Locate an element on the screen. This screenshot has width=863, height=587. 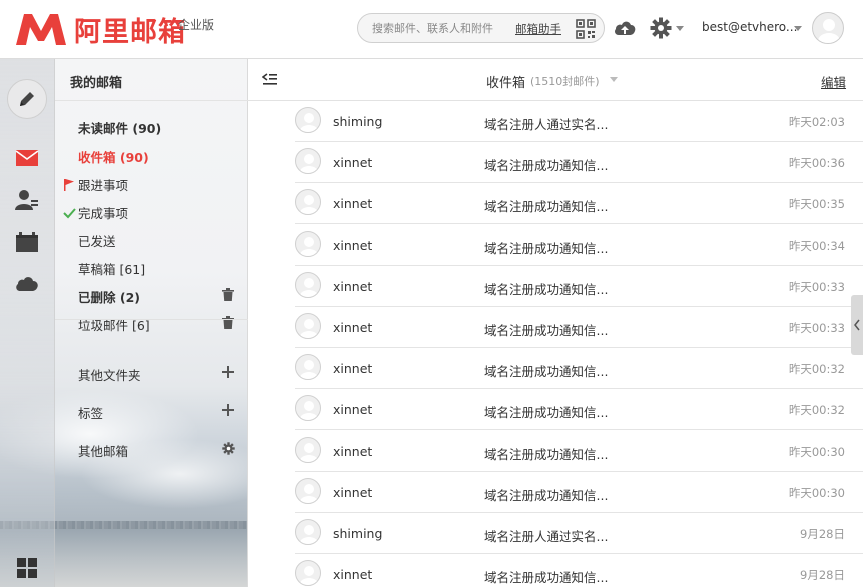
check-icon is located at coordinates (69, 213).